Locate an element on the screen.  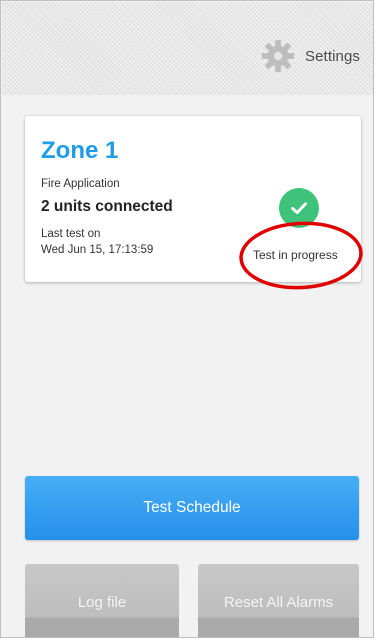
reset-all-alarms-button: Reset All Alarms is located at coordinates (278, 600).